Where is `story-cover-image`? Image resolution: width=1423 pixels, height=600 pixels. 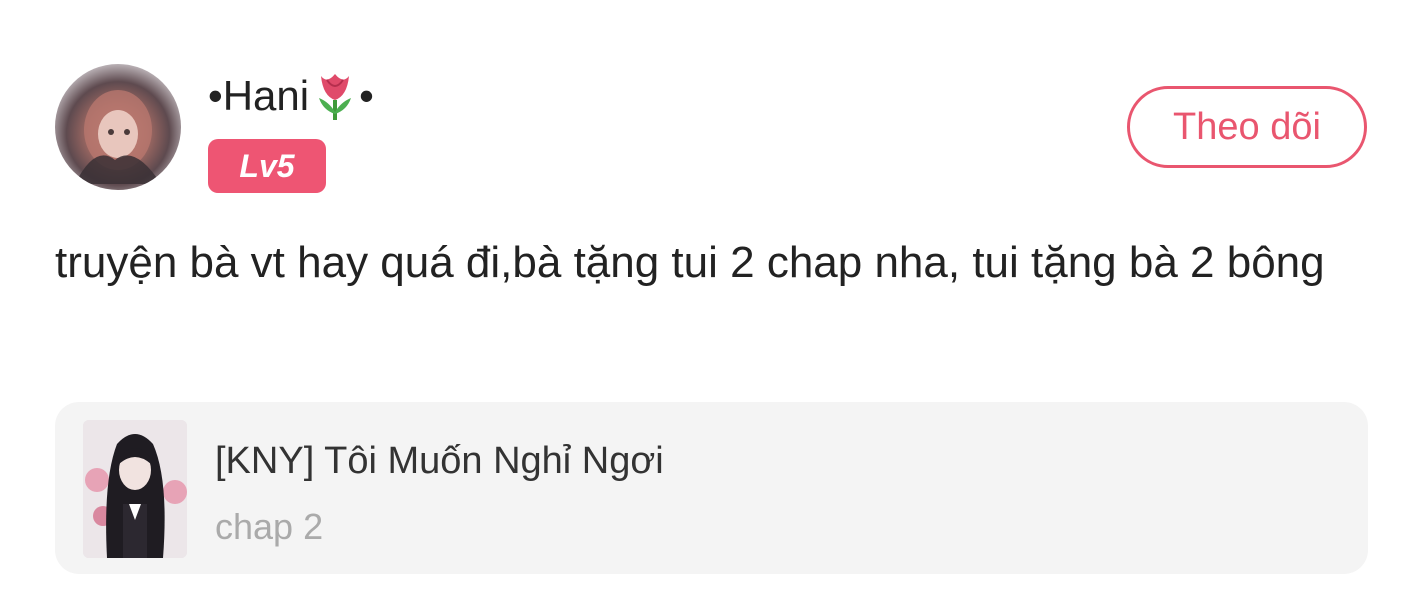 story-cover-image is located at coordinates (135, 489).